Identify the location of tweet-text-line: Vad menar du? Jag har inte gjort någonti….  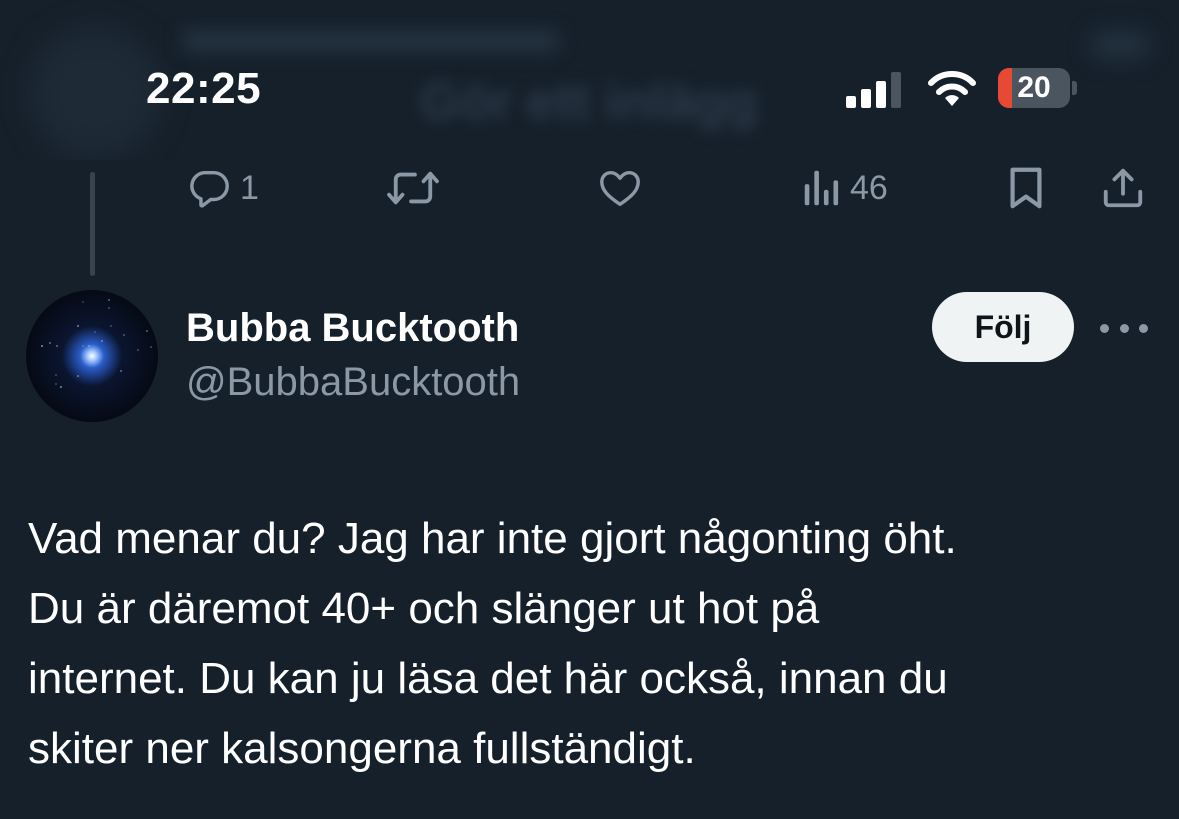
(492, 538).